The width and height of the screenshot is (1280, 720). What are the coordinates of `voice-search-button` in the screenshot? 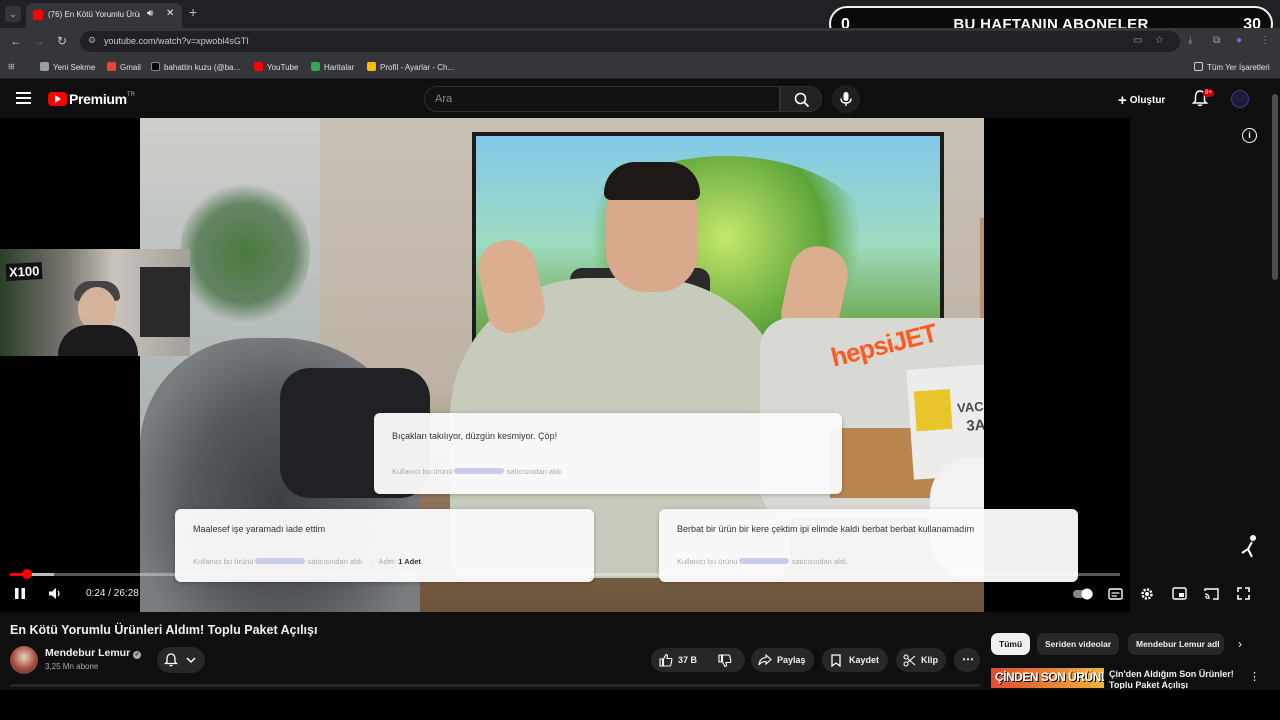 It's located at (846, 99).